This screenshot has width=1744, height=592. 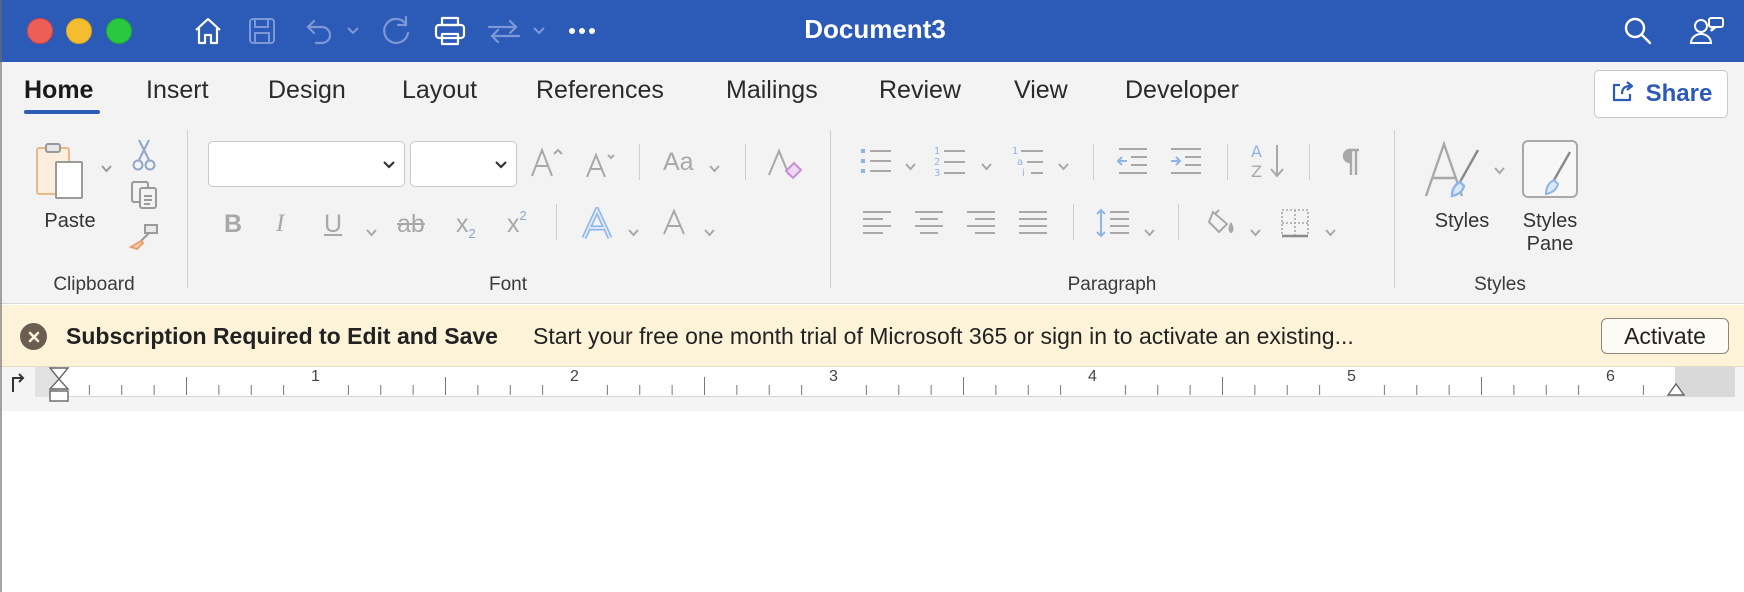 I want to click on superscript-button: x2, so click(x=517, y=223).